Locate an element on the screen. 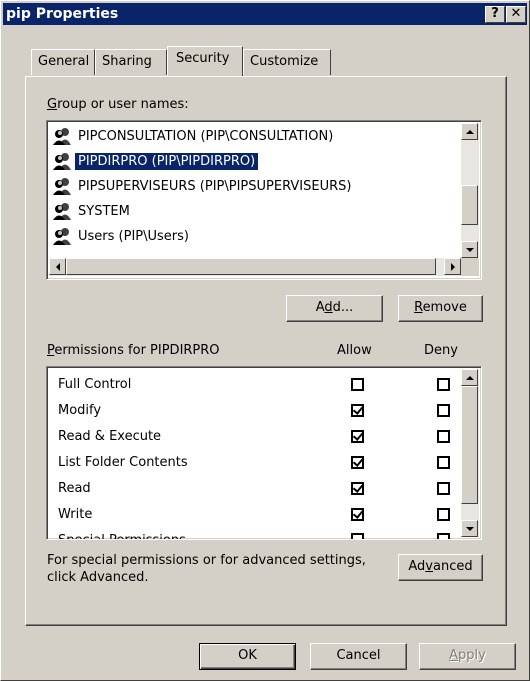  deny-full-control-checkbox is located at coordinates (443, 384).